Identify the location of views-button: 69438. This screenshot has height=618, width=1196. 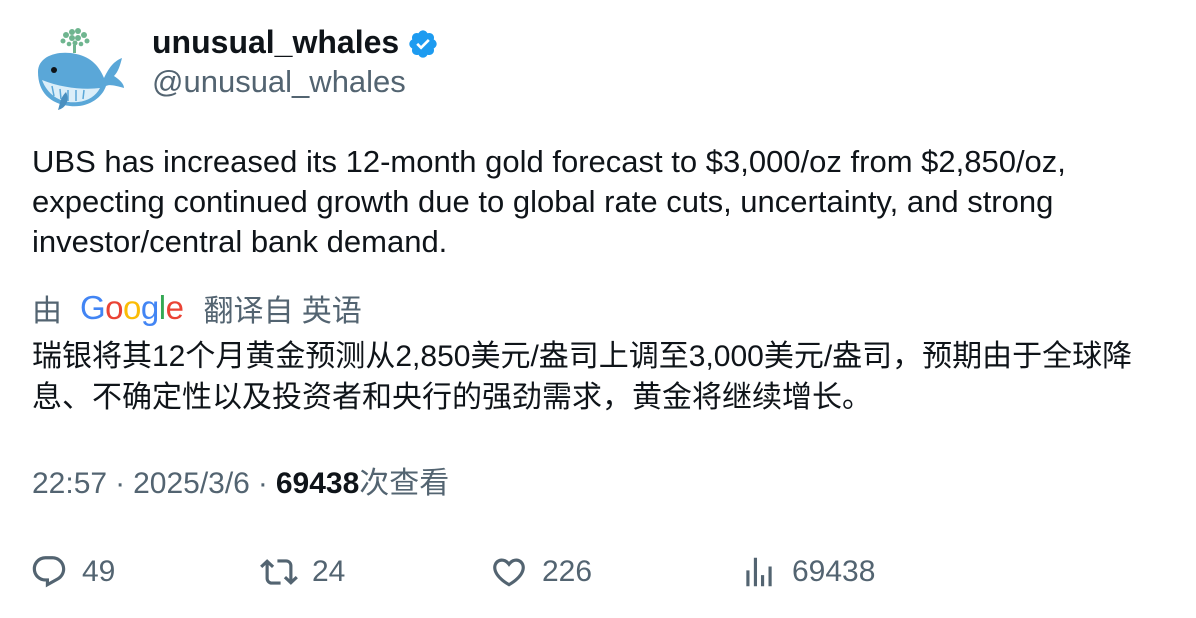
(807, 572).